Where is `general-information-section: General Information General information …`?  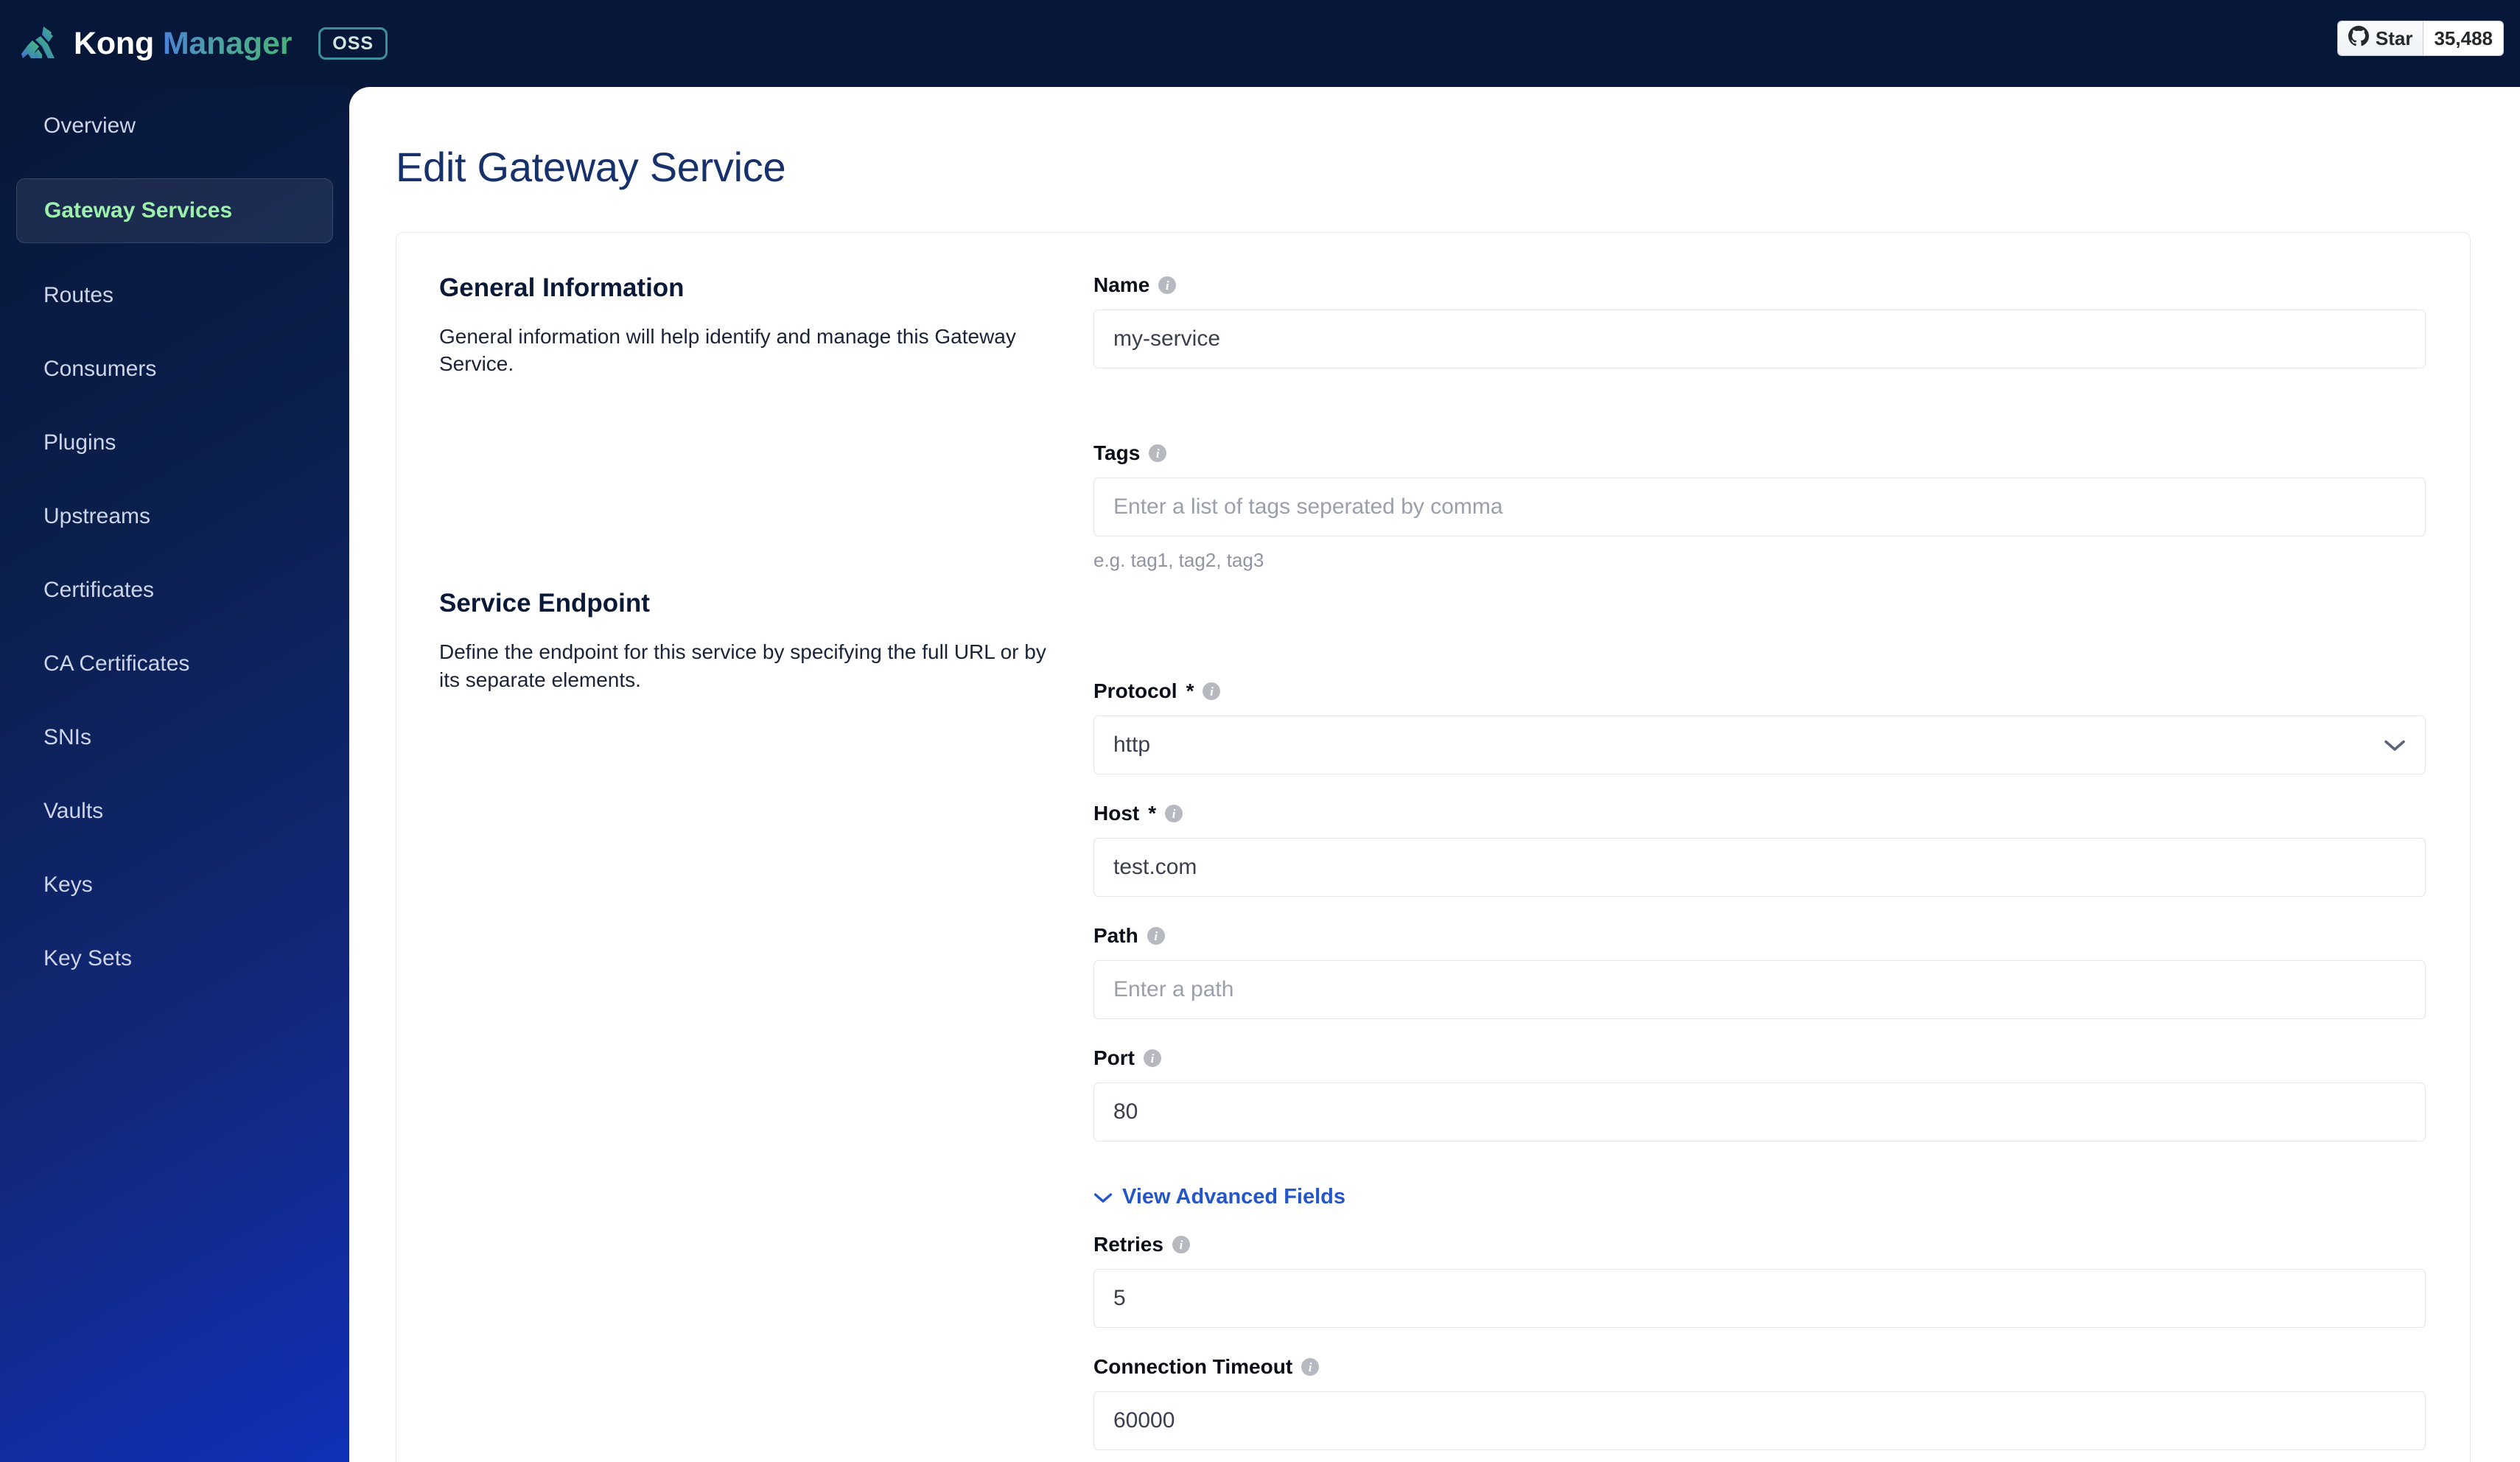
general-information-section: General Information General information … is located at coordinates (745, 325).